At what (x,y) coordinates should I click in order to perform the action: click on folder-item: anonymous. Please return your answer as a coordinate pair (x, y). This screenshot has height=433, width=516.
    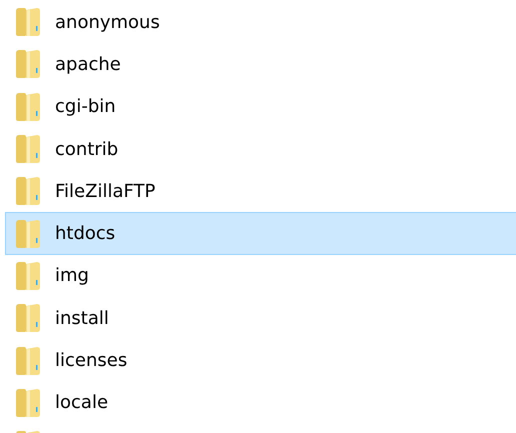
    Looking at the image, I should click on (260, 22).